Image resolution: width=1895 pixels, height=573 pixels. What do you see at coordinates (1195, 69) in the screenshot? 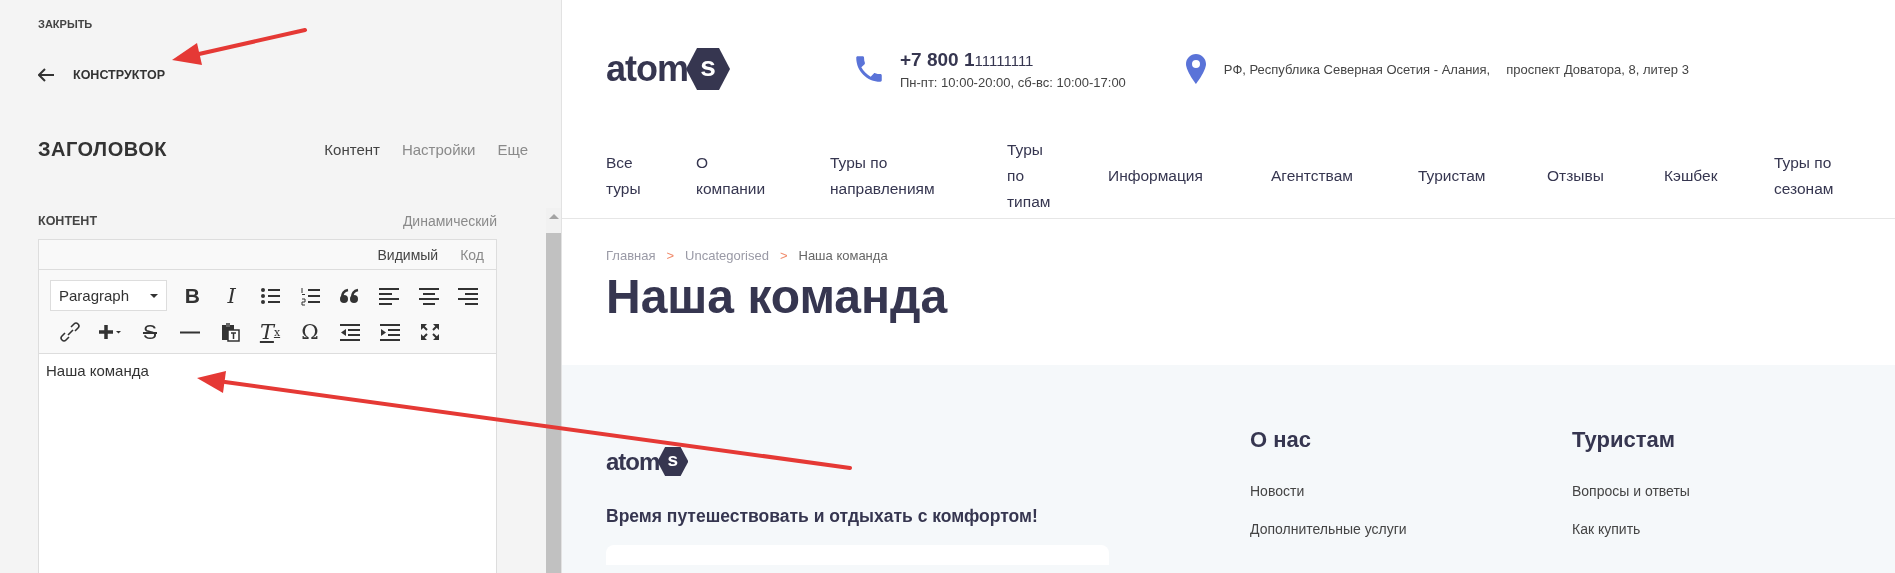
I see `location-pin-icon` at bounding box center [1195, 69].